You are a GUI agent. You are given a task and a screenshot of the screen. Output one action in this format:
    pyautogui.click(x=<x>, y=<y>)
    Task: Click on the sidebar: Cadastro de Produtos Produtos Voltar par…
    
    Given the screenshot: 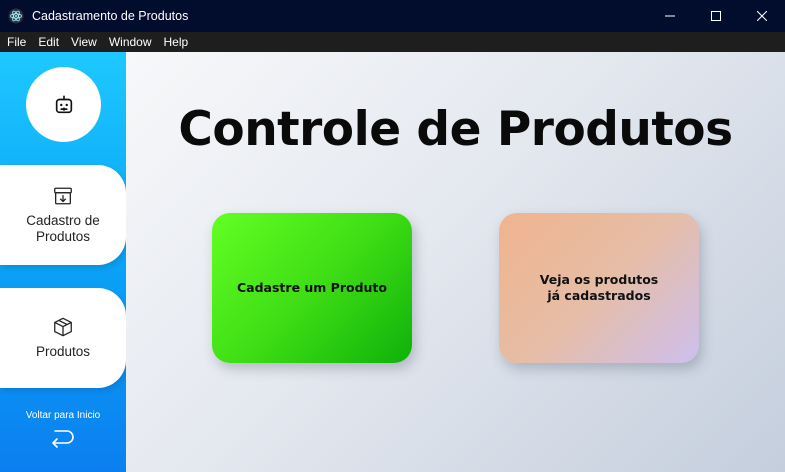 What is the action you would take?
    pyautogui.click(x=63, y=262)
    